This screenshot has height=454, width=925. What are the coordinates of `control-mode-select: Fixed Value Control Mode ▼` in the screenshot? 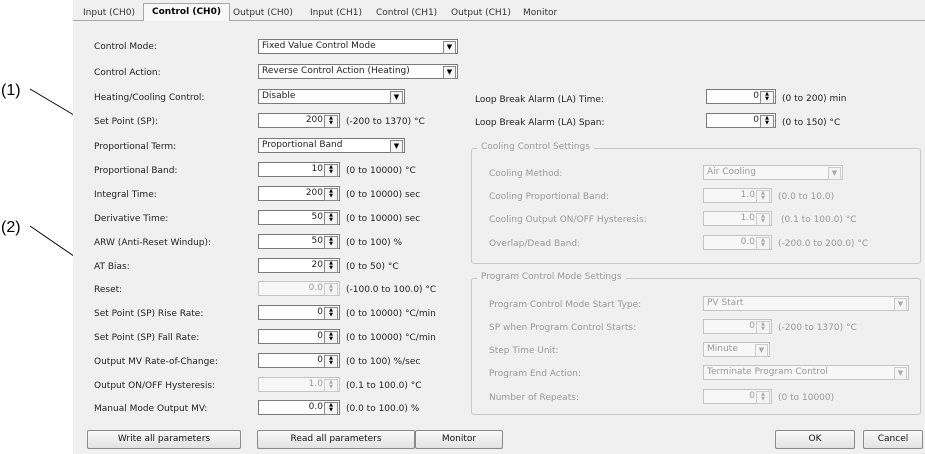 It's located at (358, 46).